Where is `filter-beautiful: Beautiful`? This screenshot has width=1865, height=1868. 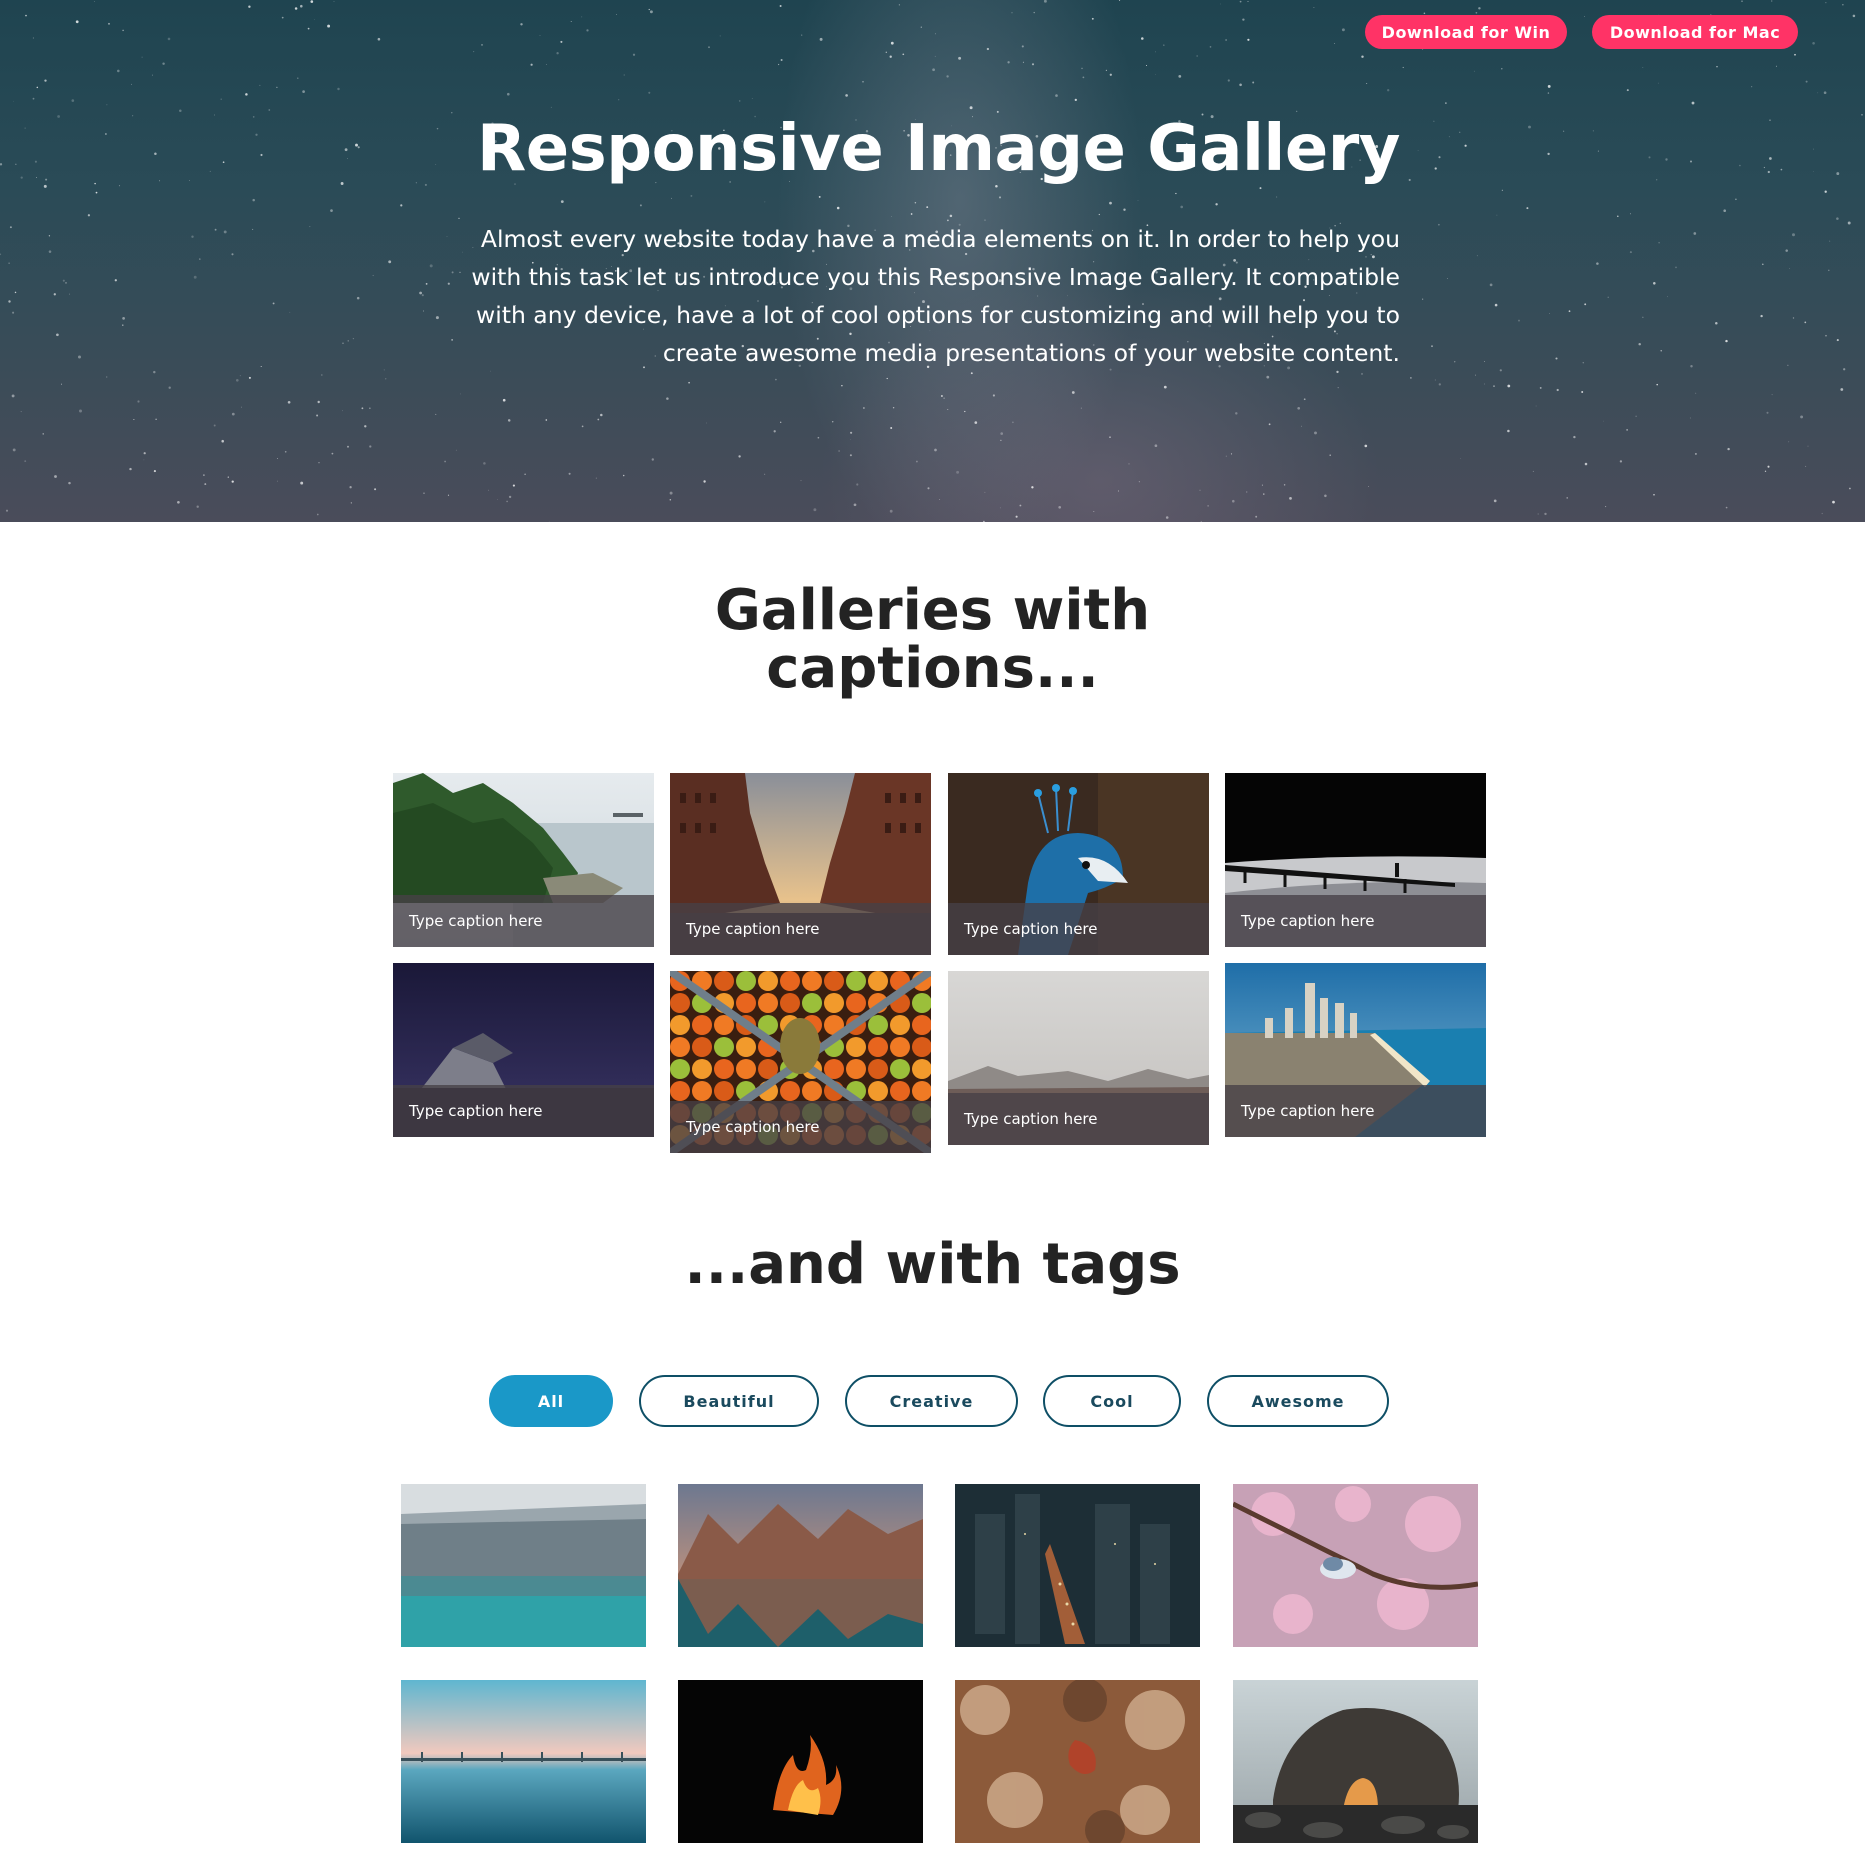
filter-beautiful: Beautiful is located at coordinates (729, 1401).